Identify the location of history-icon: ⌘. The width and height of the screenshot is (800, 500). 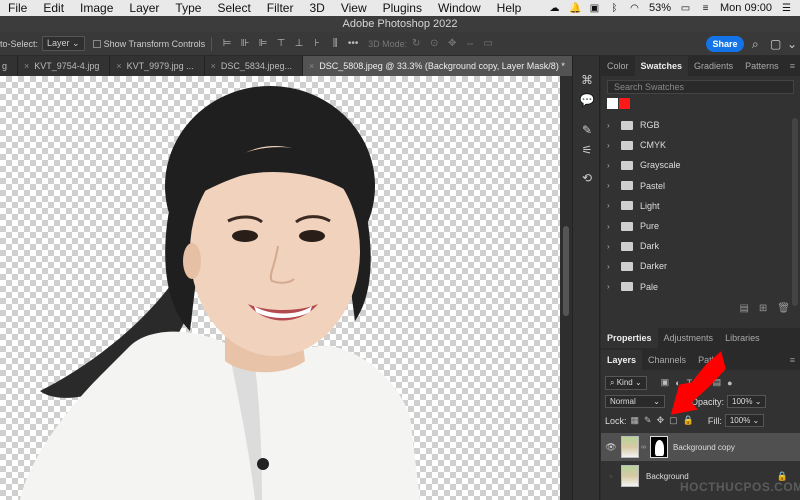
(587, 80).